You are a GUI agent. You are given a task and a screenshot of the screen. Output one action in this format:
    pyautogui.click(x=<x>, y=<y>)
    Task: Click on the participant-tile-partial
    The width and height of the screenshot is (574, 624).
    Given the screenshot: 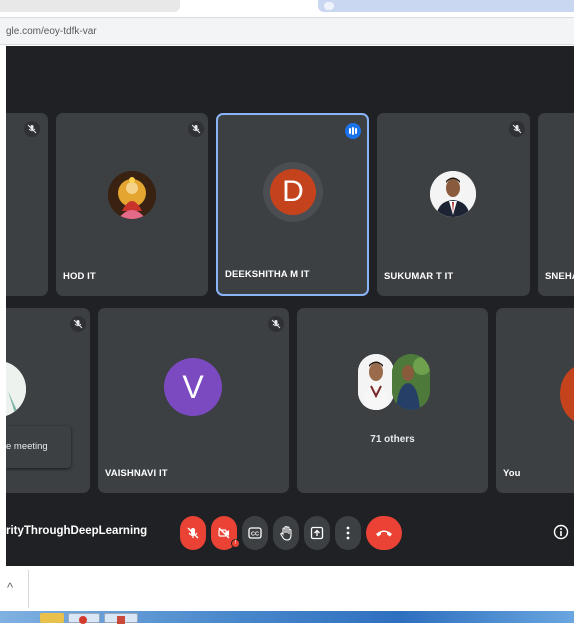 What is the action you would take?
    pyautogui.click(x=27, y=204)
    